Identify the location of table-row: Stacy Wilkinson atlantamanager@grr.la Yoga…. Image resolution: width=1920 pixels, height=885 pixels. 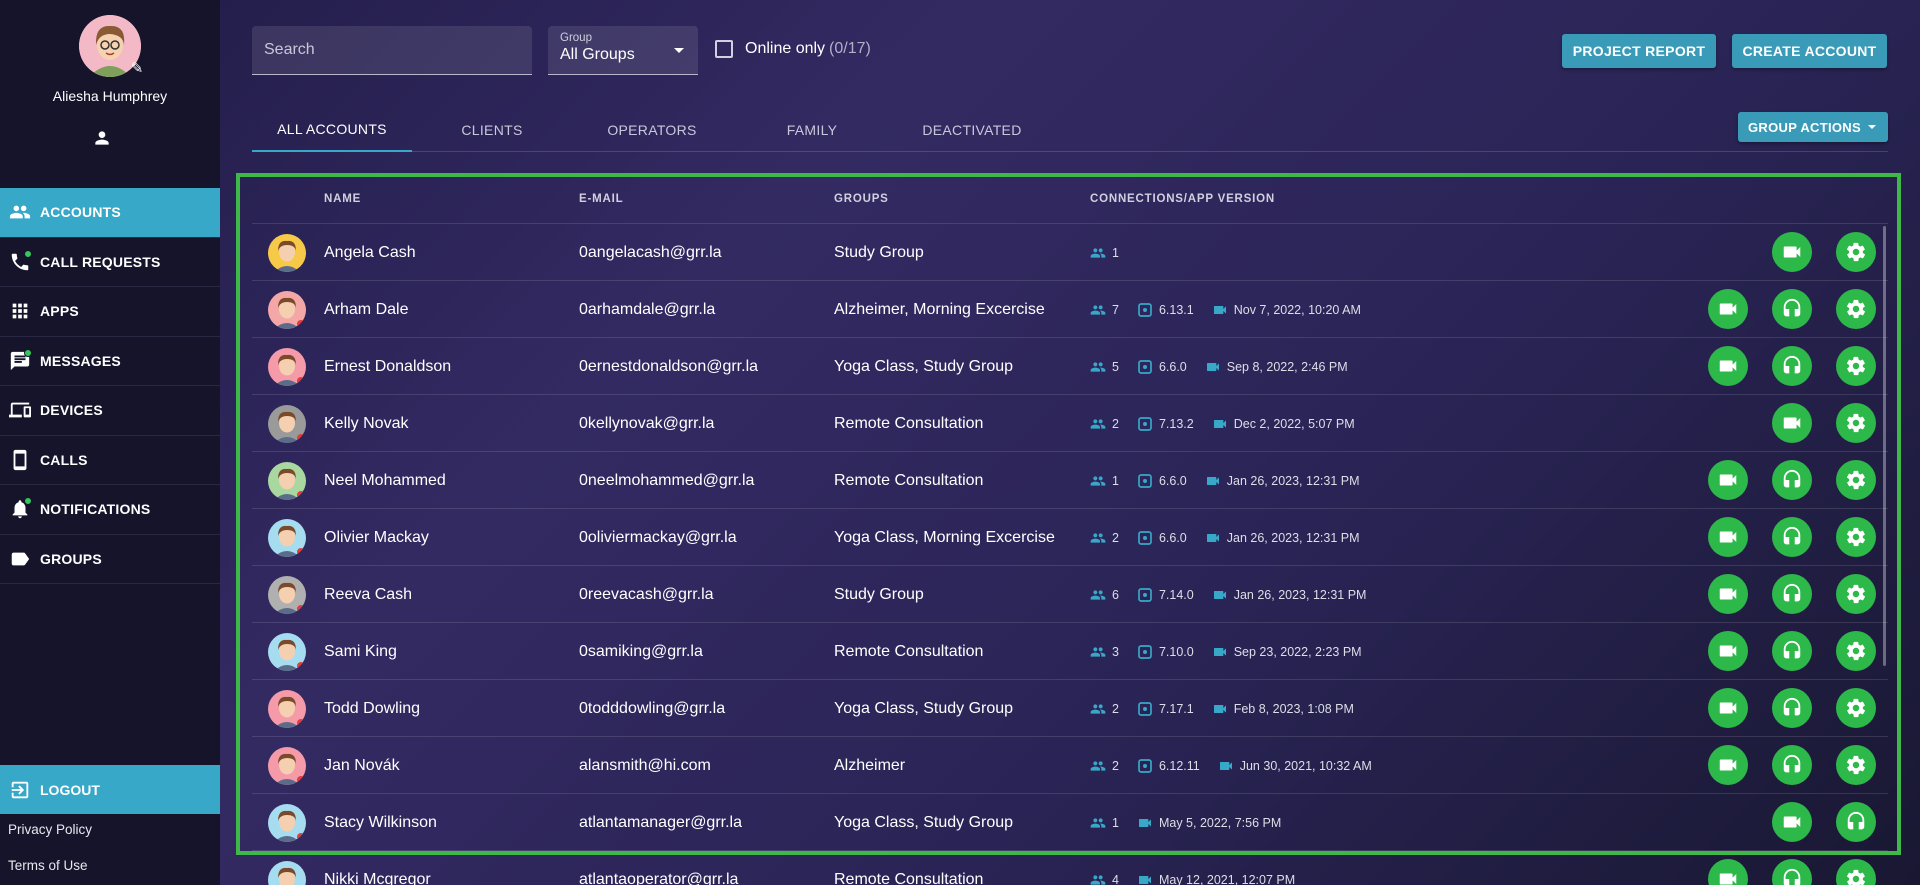
(1070, 822).